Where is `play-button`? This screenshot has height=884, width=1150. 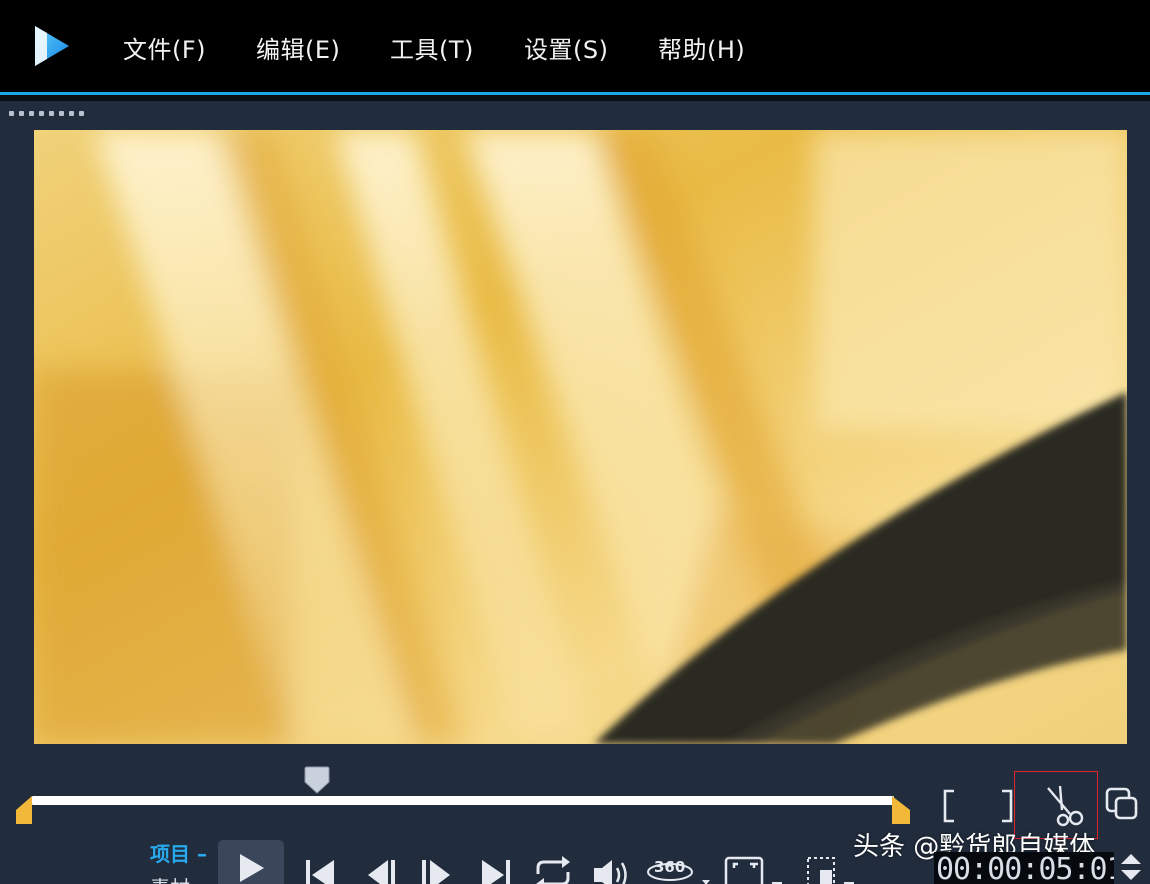
play-button is located at coordinates (251, 862).